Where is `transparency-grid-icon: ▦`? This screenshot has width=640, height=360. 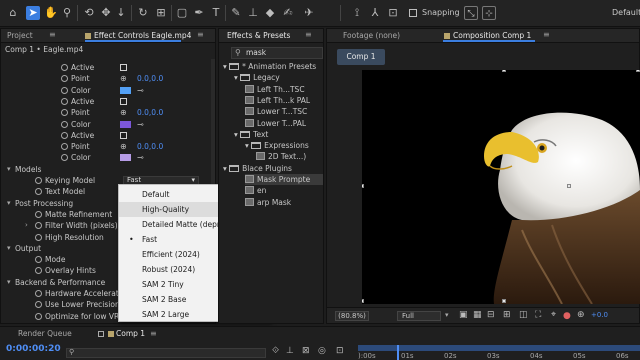
transparency-grid-icon: ▦ is located at coordinates (477, 315).